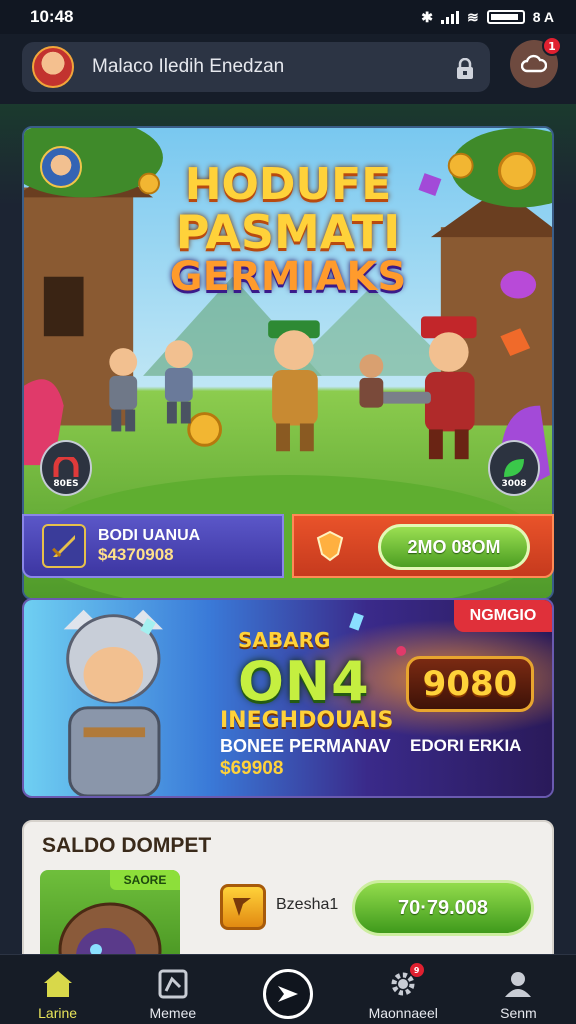 The height and width of the screenshot is (1024, 576). I want to click on nav-label-profile: Senm, so click(518, 1013).